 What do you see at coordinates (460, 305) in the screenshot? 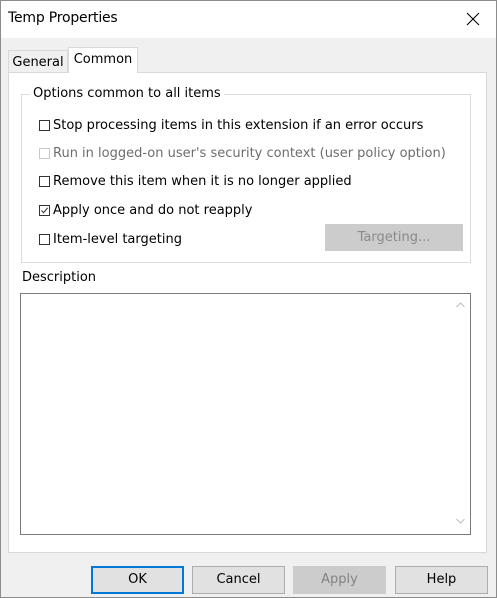
I see `scroll-up-icon` at bounding box center [460, 305].